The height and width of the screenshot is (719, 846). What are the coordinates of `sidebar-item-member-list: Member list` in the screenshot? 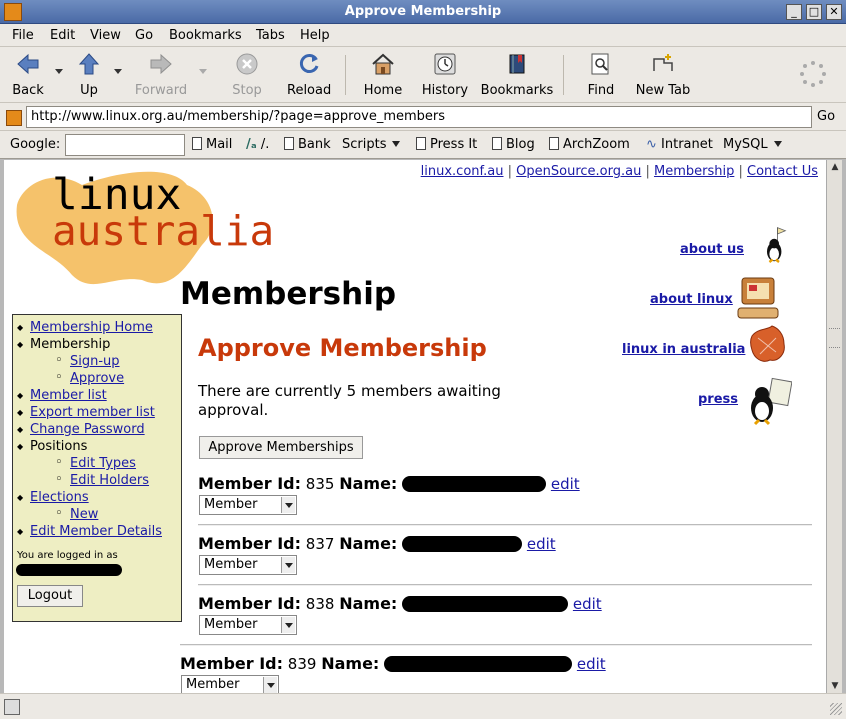 It's located at (99, 395).